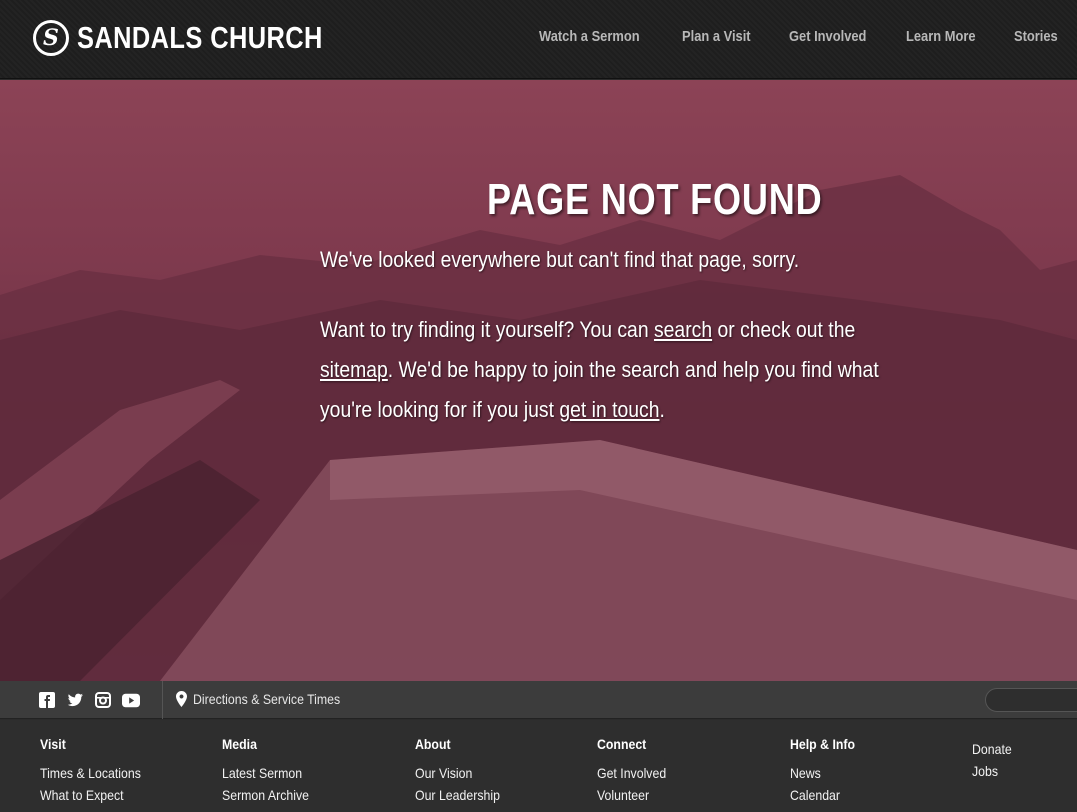  What do you see at coordinates (1031, 700) in the screenshot?
I see `footer-search-input` at bounding box center [1031, 700].